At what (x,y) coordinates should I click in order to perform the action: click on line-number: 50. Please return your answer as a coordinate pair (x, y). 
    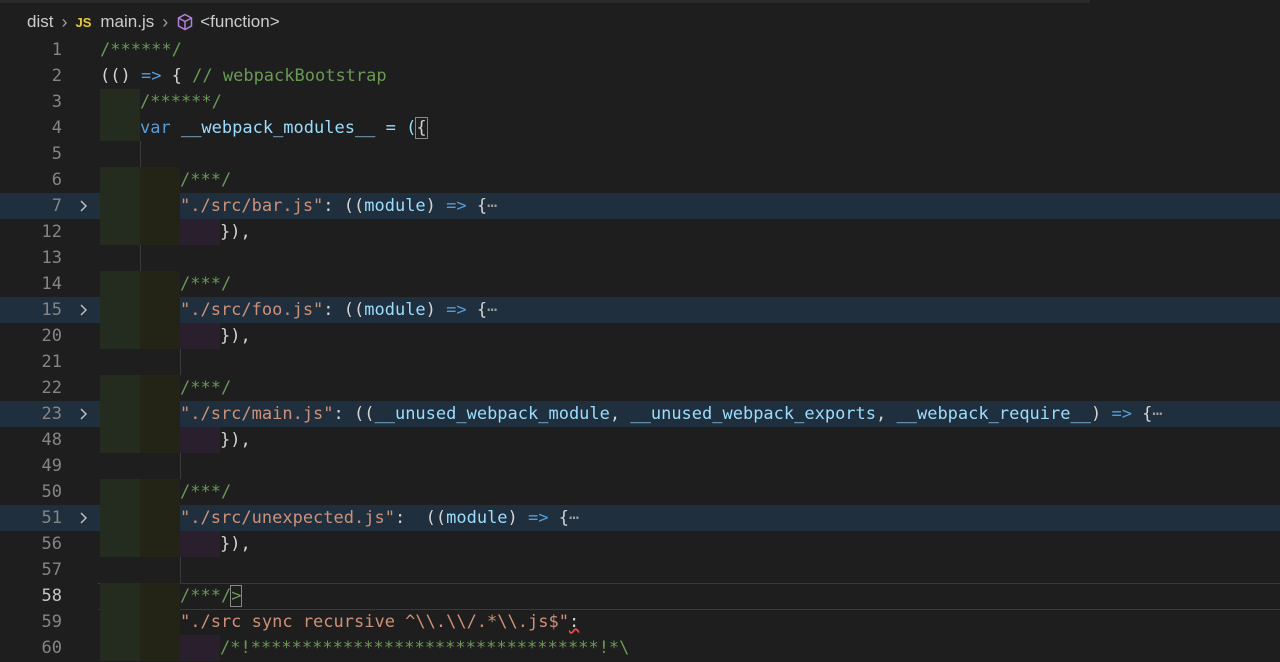
    Looking at the image, I should click on (51, 492).